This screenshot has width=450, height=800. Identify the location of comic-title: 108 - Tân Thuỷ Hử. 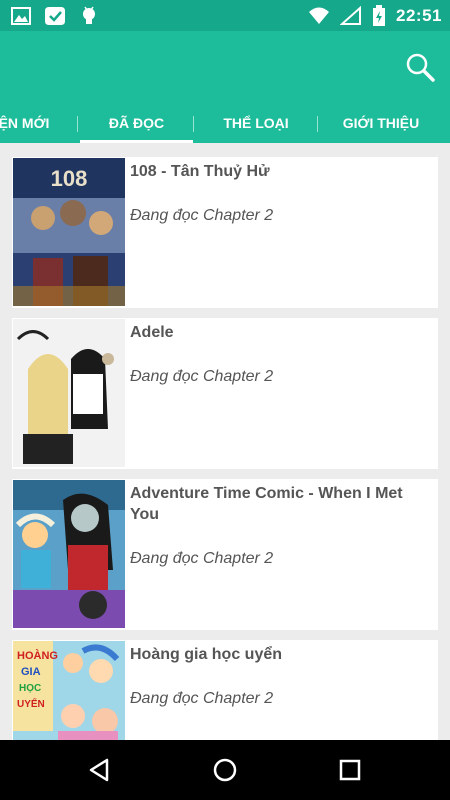
(200, 171).